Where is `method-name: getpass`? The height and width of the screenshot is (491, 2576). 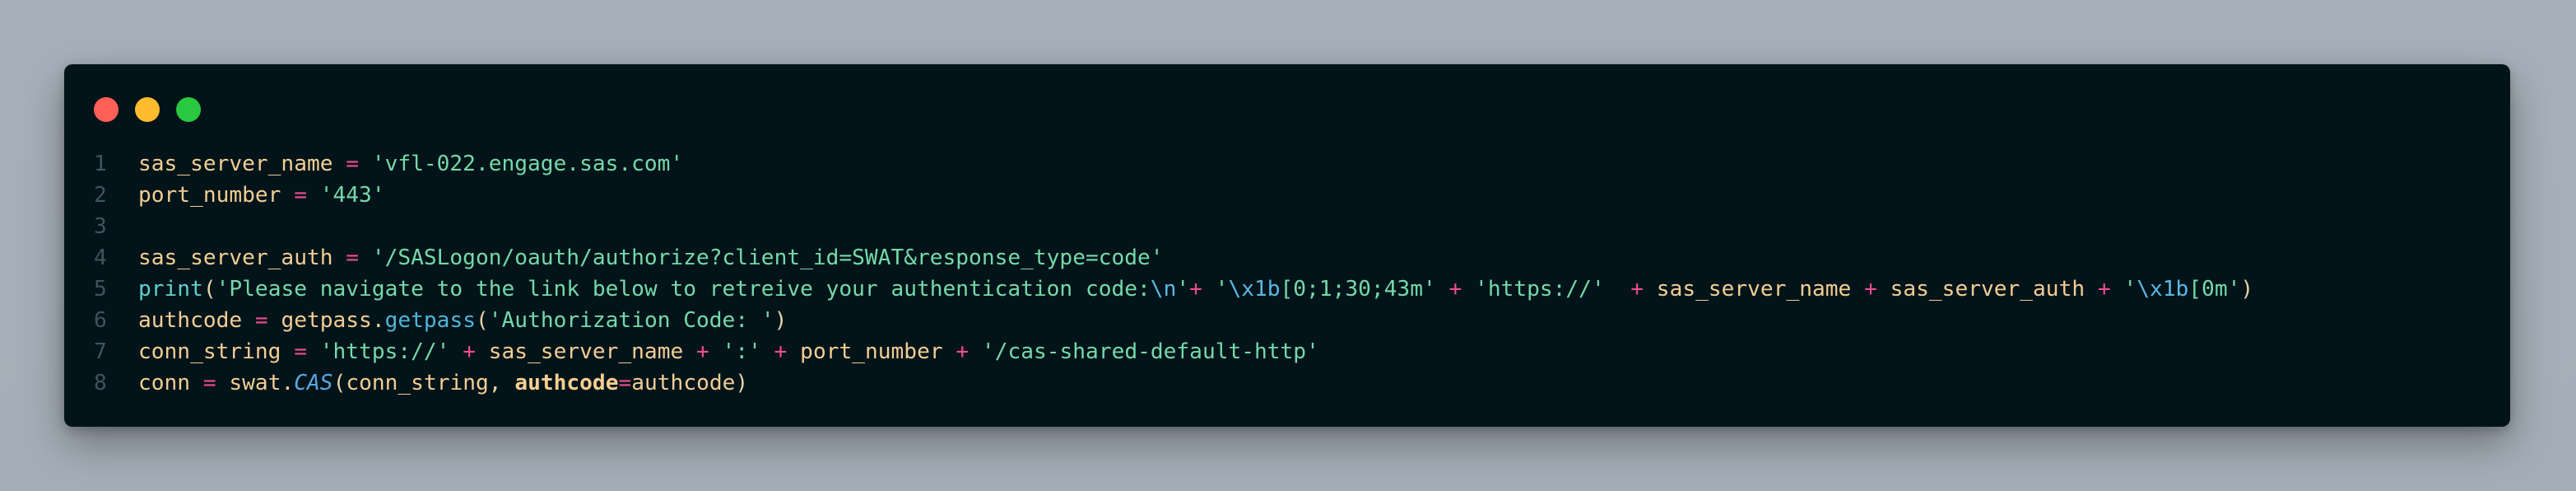
method-name: getpass is located at coordinates (430, 320).